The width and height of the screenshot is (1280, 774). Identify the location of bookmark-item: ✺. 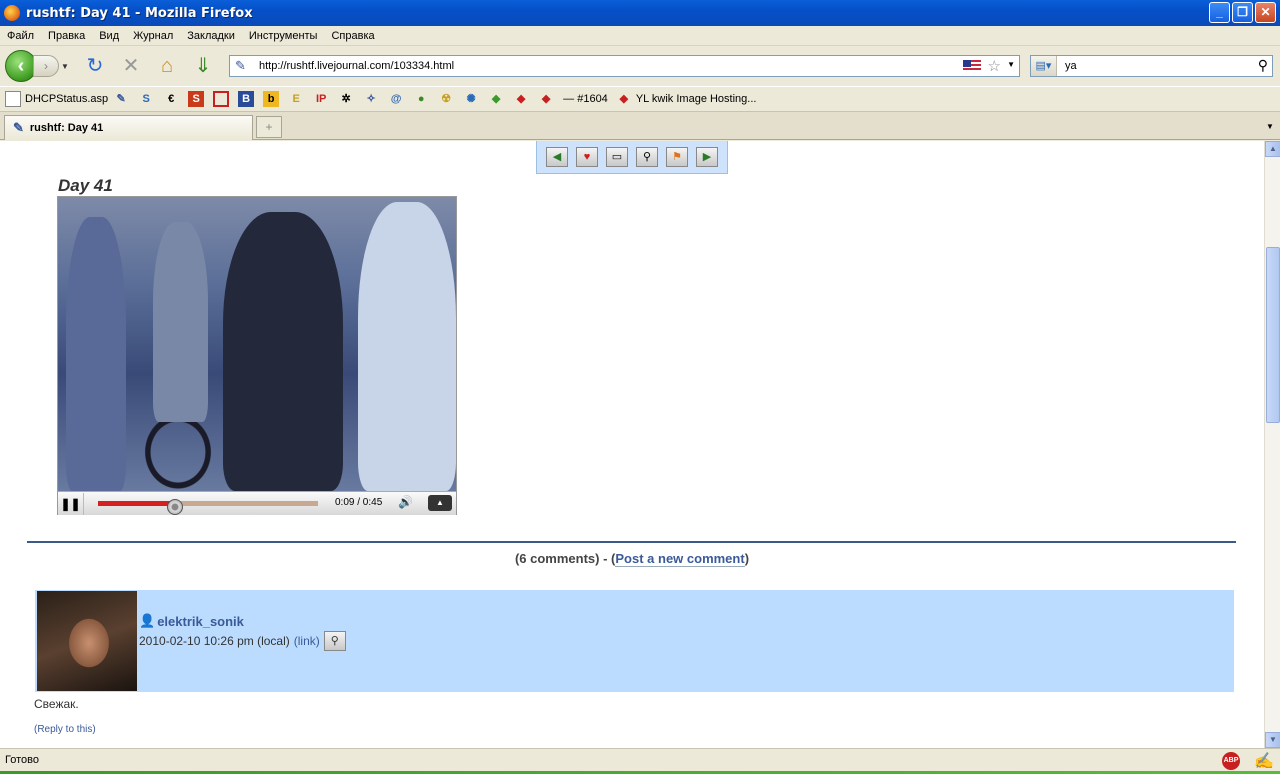
(473, 99).